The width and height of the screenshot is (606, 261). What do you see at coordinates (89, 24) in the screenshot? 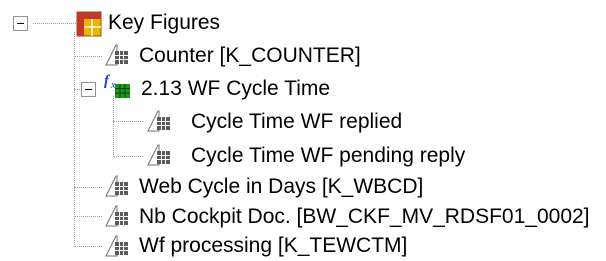
I see `key-figures-folder-icon` at bounding box center [89, 24].